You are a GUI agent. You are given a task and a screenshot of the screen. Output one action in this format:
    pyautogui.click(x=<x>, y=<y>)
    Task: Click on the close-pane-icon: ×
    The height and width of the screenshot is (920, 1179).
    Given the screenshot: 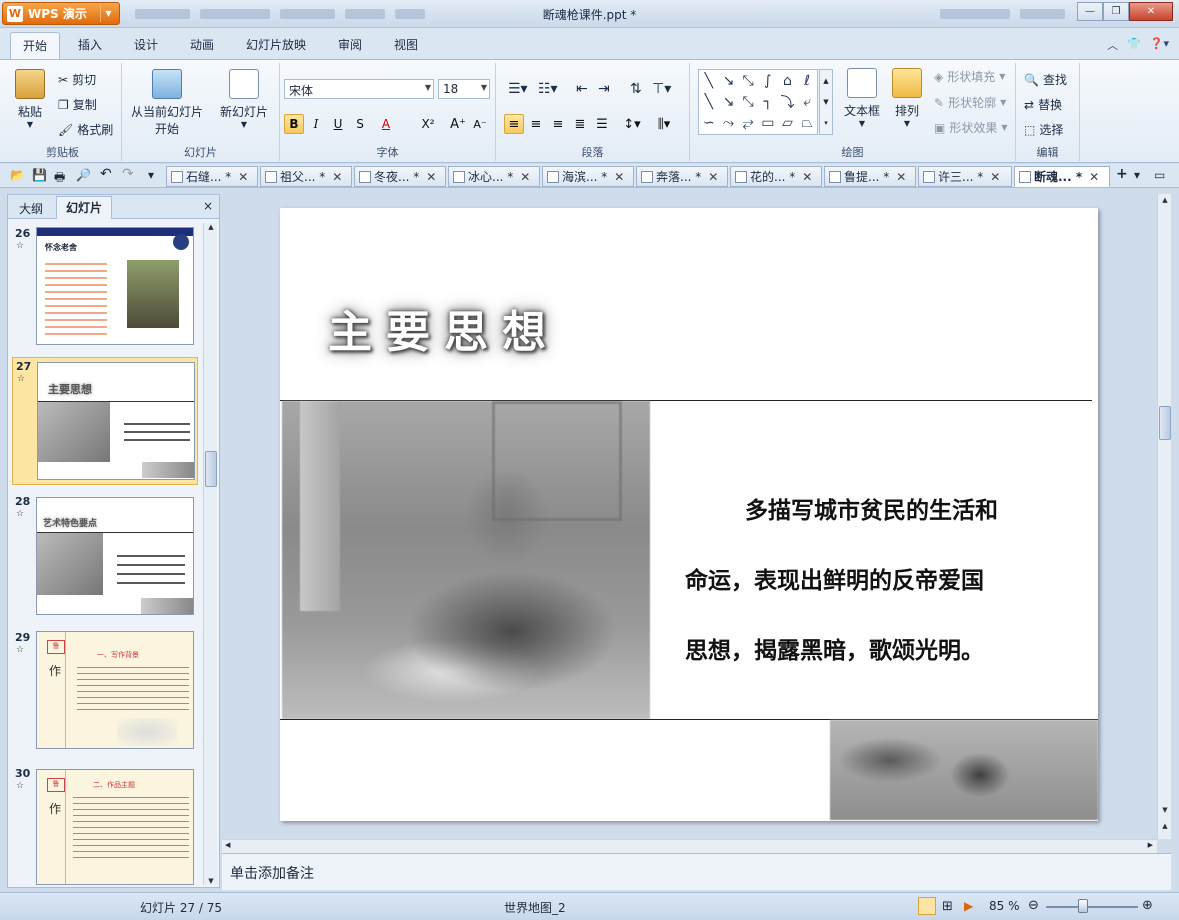 What is the action you would take?
    pyautogui.click(x=208, y=206)
    